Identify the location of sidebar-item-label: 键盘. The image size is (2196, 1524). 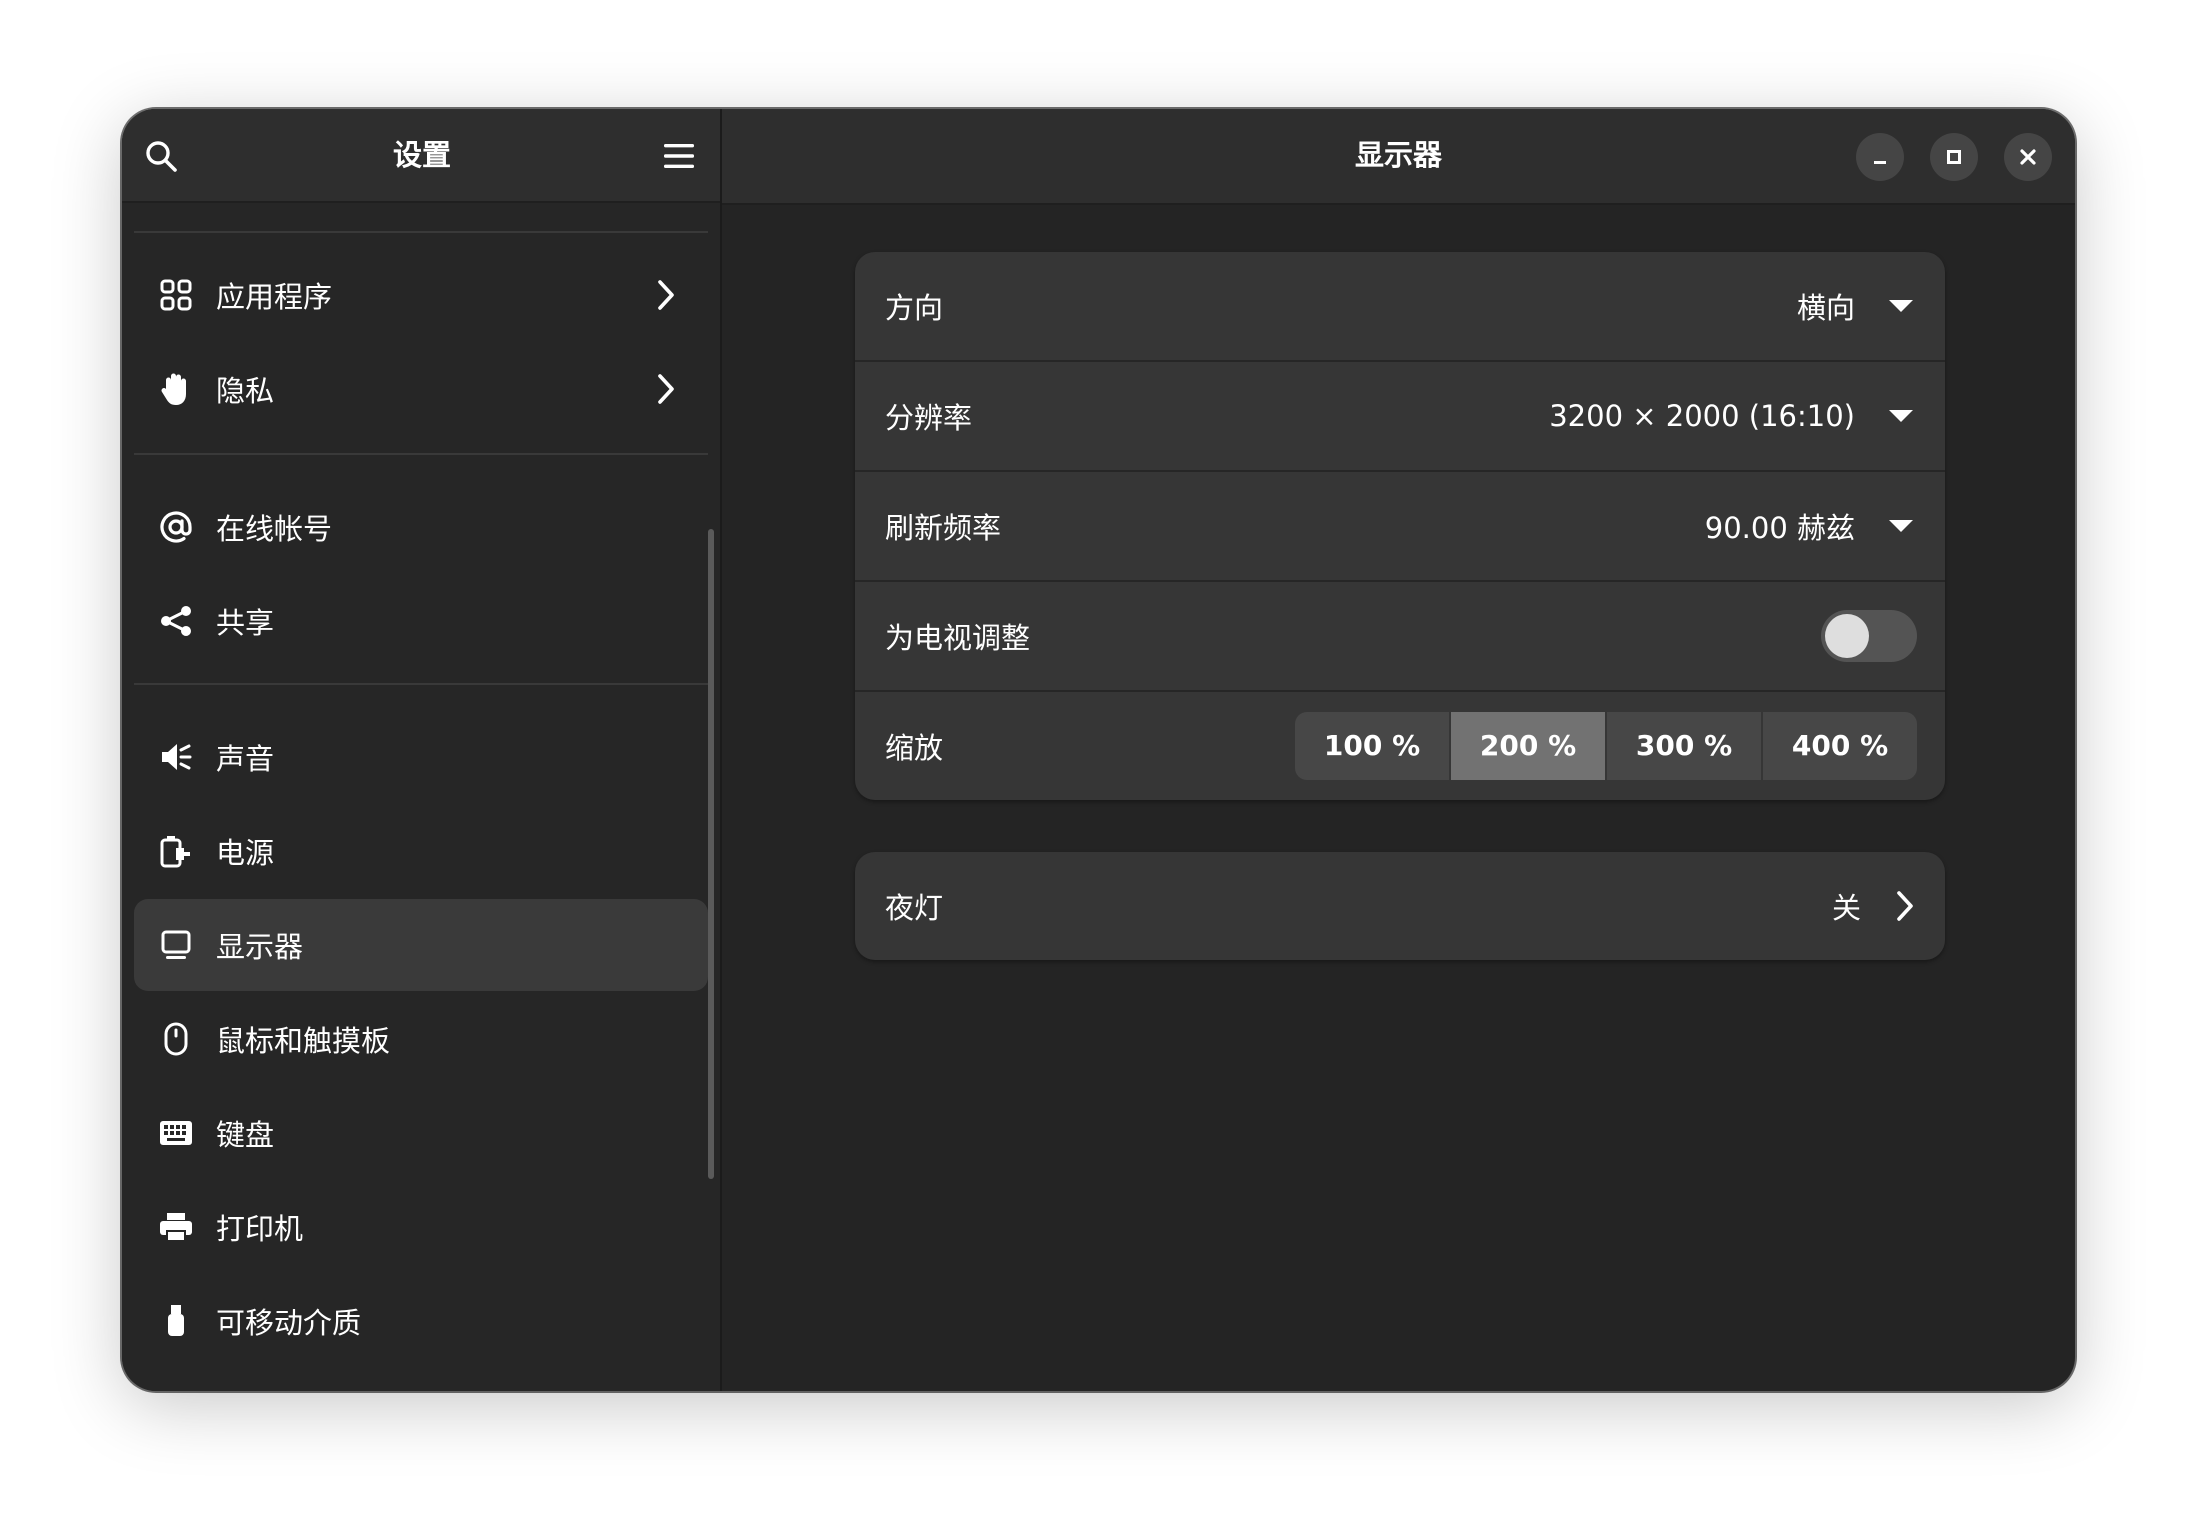
(245, 1135).